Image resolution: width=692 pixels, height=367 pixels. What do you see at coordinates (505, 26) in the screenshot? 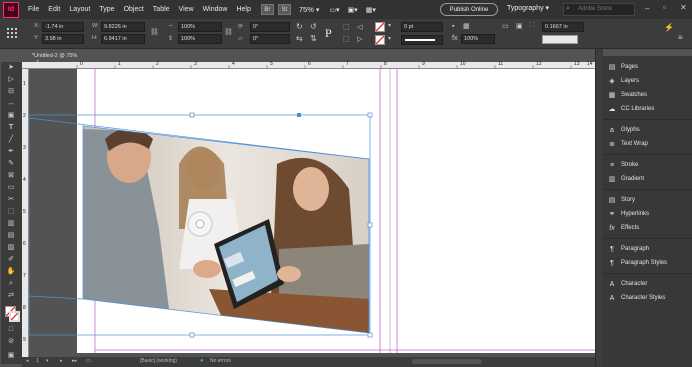
I see `text-wrap-none-icon: ▭` at bounding box center [505, 26].